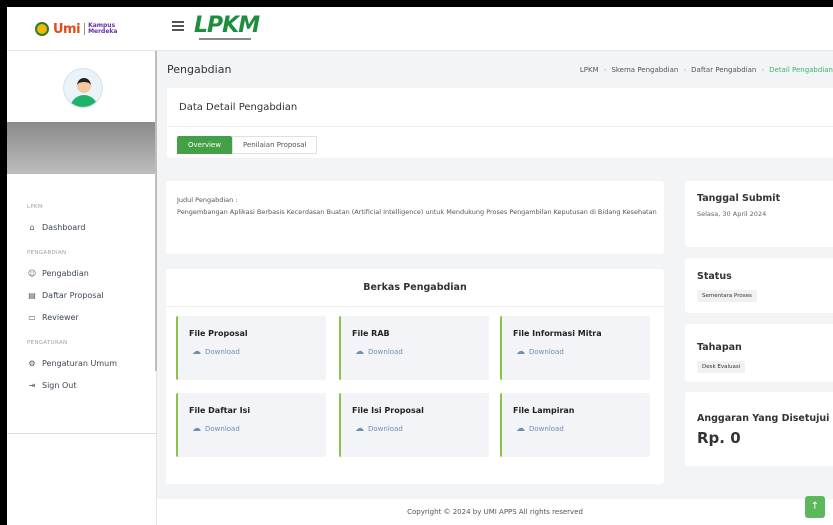 The height and width of the screenshot is (525, 833). What do you see at coordinates (35, 207) in the screenshot?
I see `section-label-lpkm: LPKM` at bounding box center [35, 207].